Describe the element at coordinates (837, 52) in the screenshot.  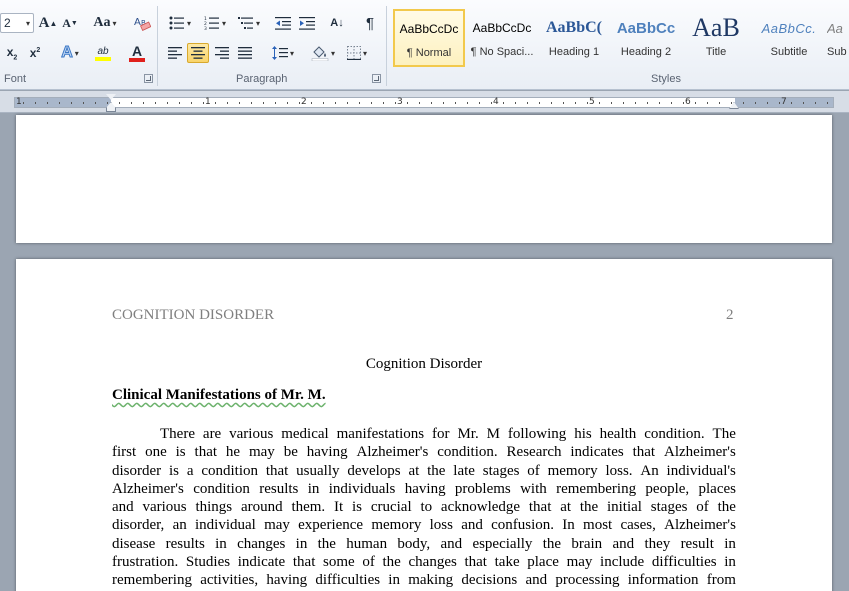
I see `style-name: Sub` at that location.